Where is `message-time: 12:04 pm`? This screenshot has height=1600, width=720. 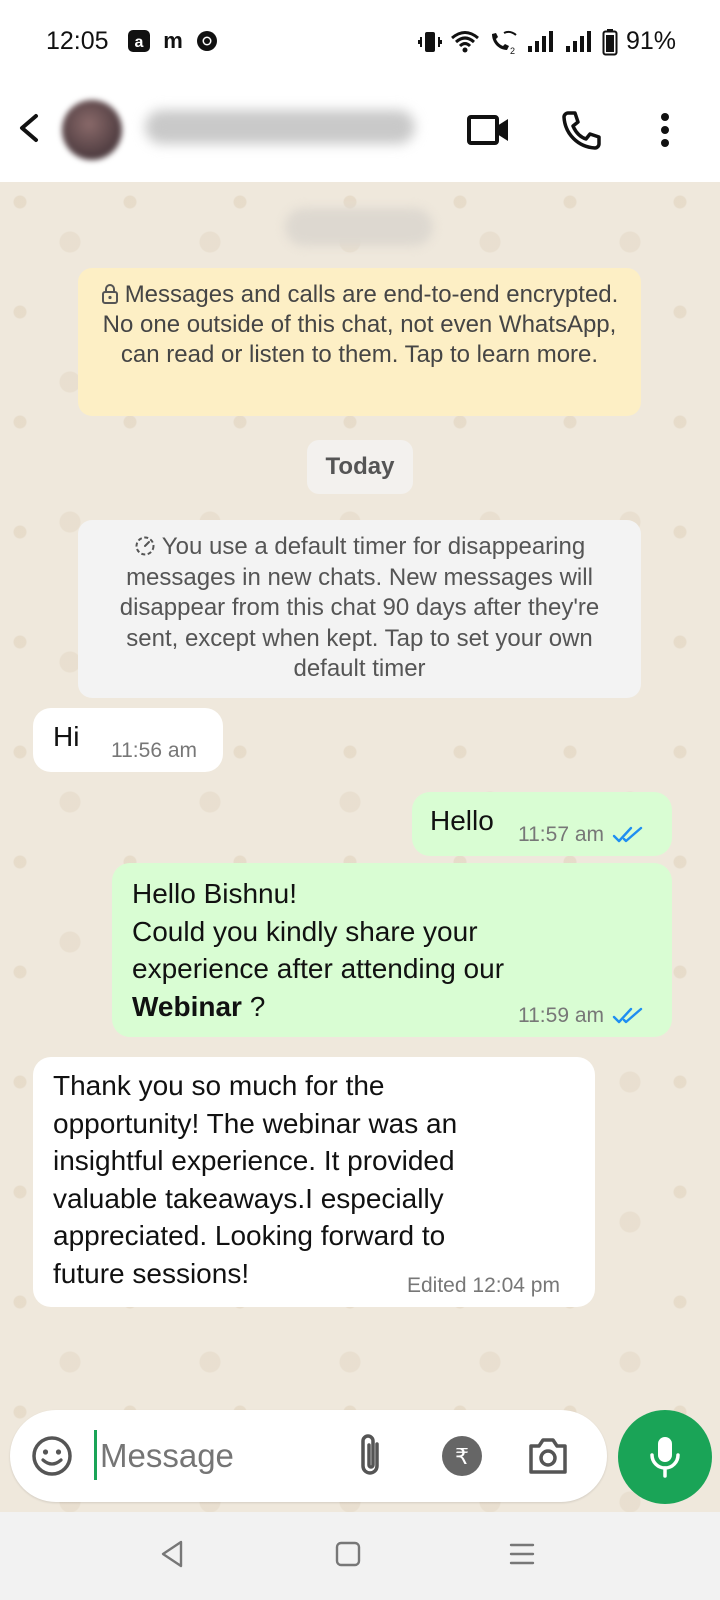
message-time: 12:04 pm is located at coordinates (516, 1285).